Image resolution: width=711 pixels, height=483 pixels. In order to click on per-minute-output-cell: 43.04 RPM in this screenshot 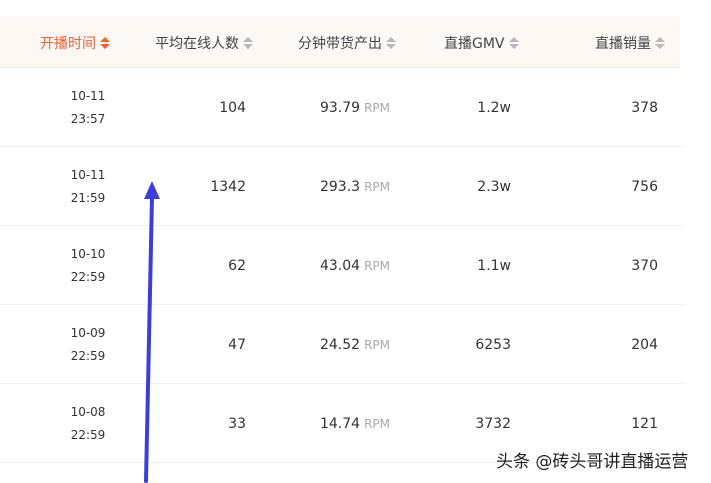, I will do `click(335, 265)`.